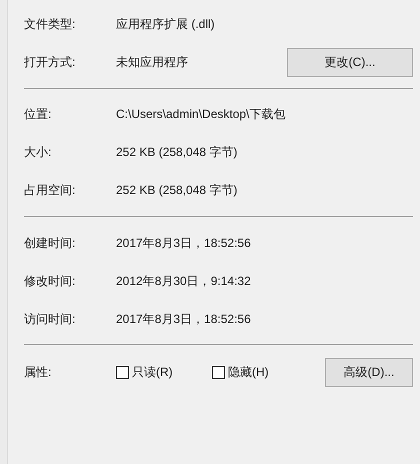 The image size is (420, 464). I want to click on field-label: 打开方式:, so click(50, 62).